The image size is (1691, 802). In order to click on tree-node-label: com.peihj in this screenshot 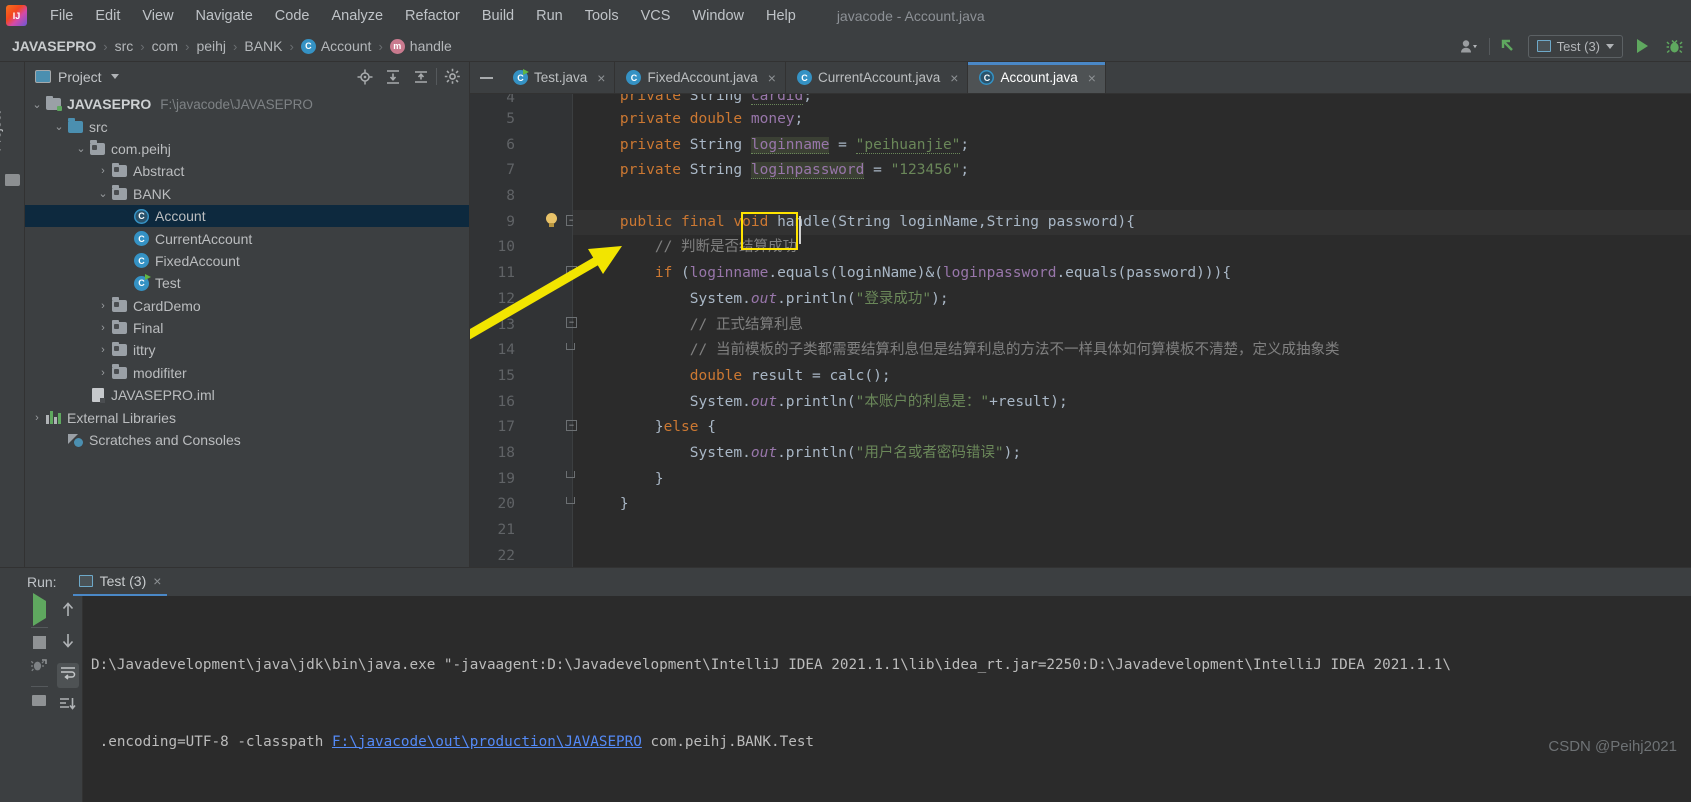, I will do `click(141, 148)`.